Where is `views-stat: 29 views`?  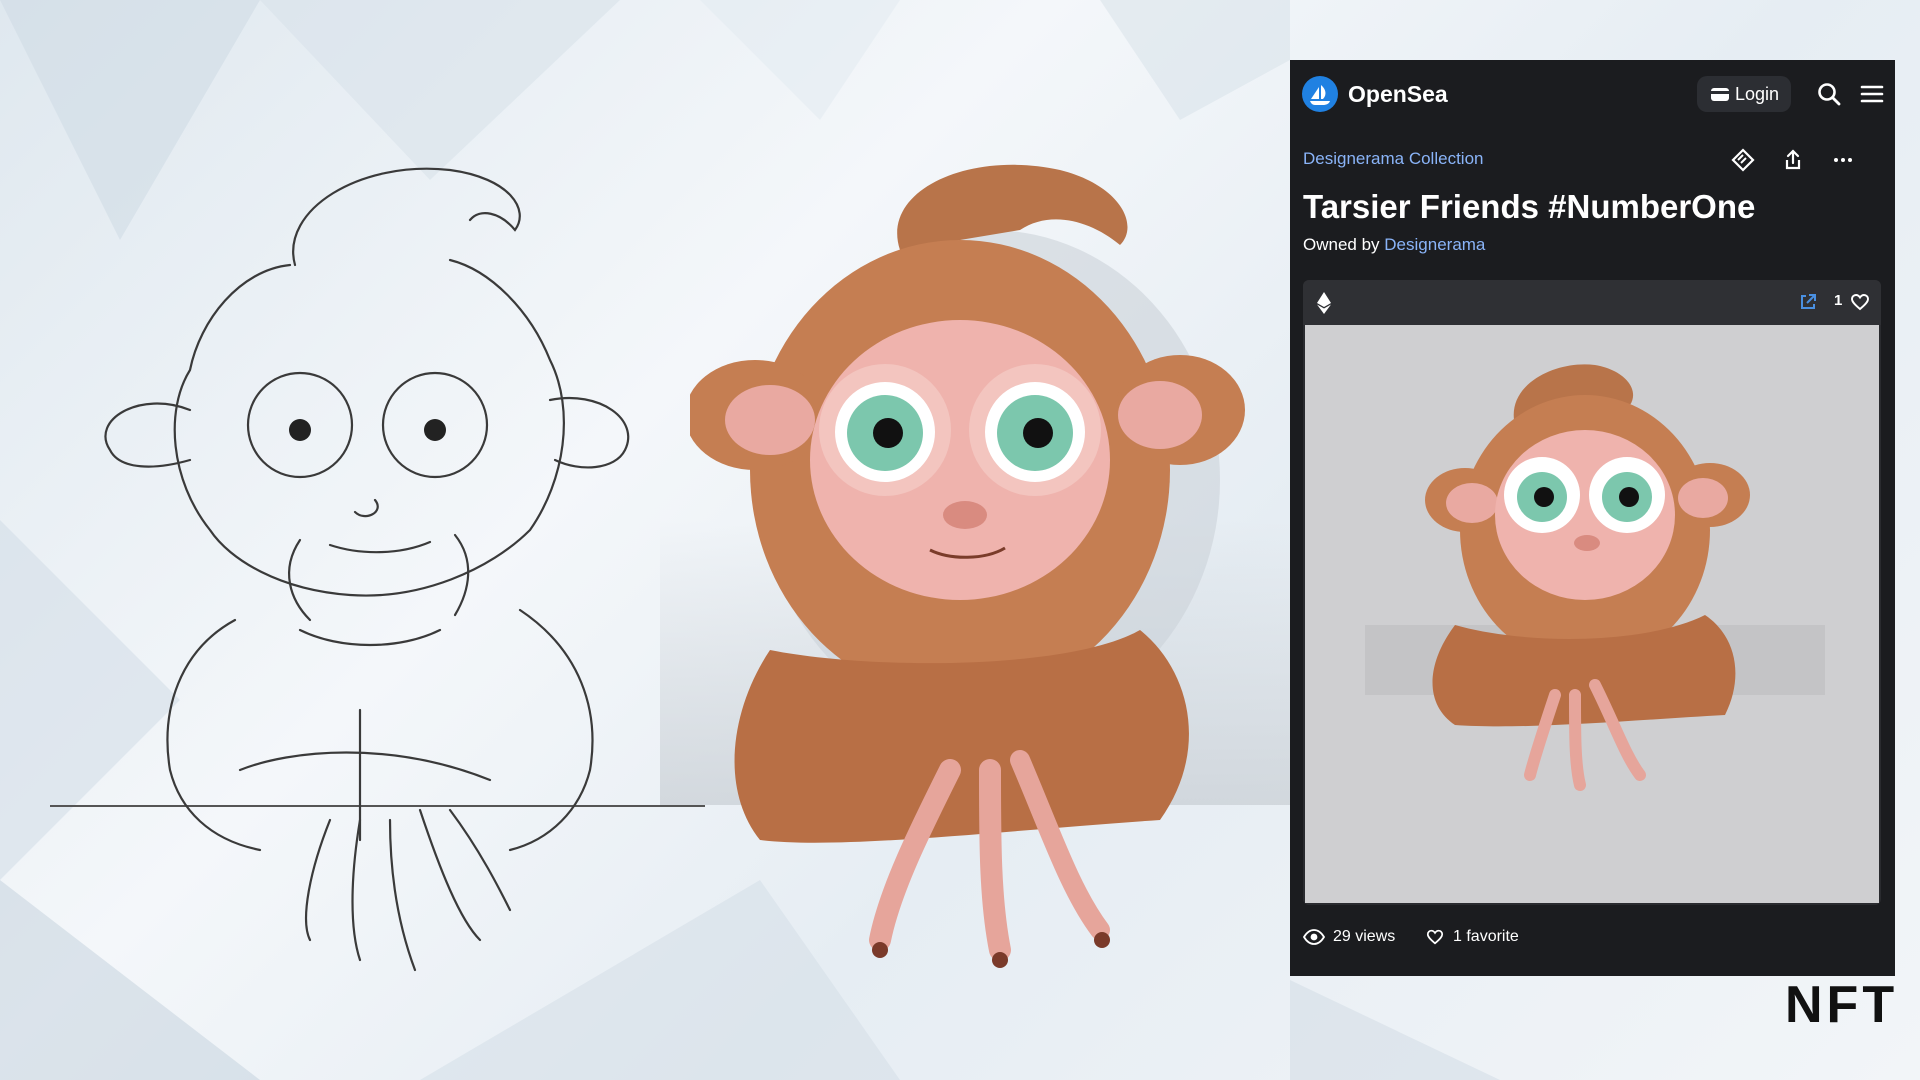
views-stat: 29 views is located at coordinates (1349, 937).